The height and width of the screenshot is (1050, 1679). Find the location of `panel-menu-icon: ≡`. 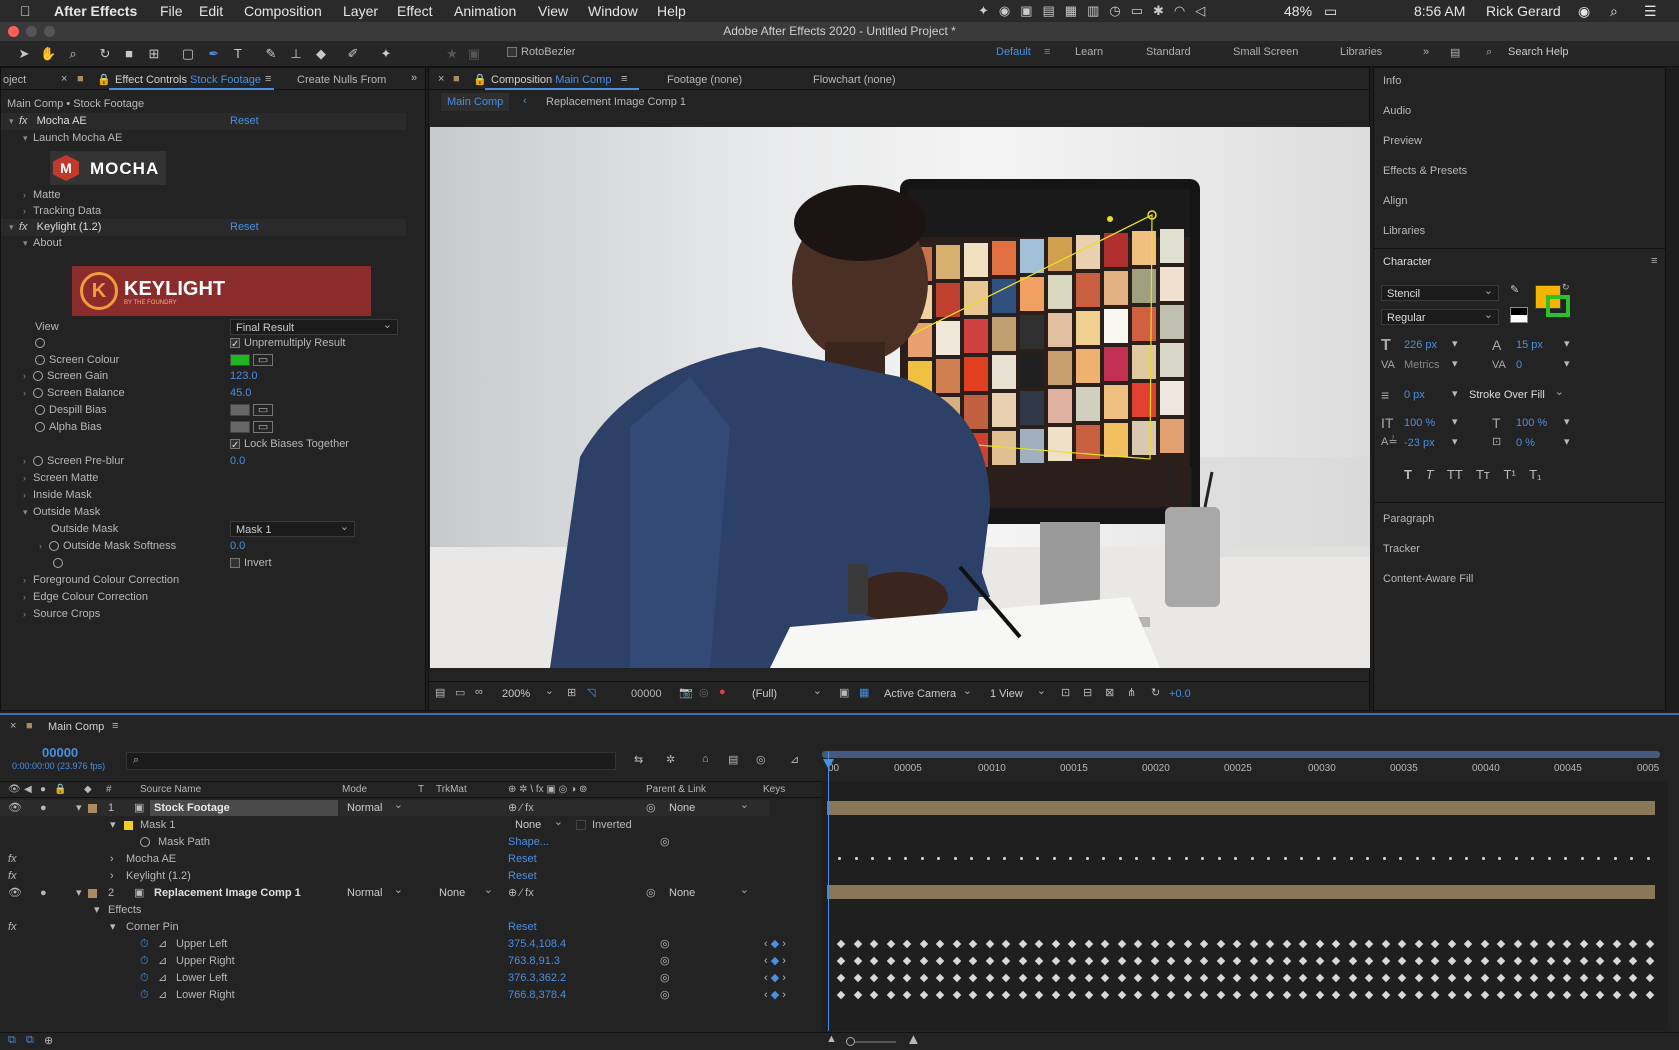

panel-menu-icon: ≡ is located at coordinates (268, 79).